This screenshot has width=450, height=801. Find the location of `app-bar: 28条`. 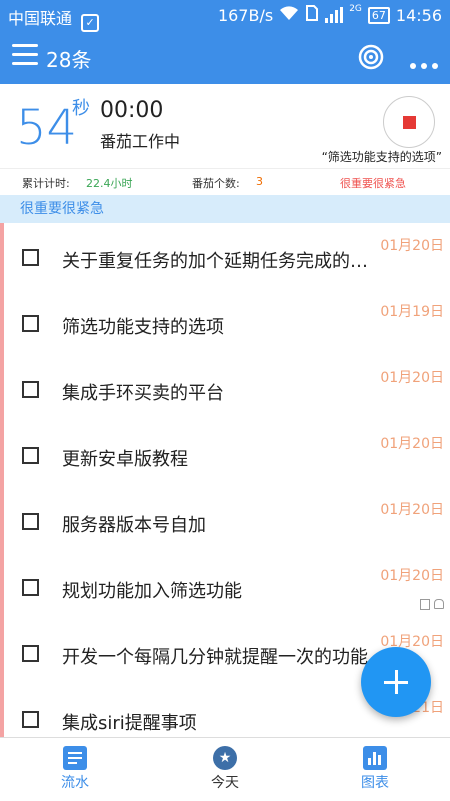

app-bar: 28条 is located at coordinates (225, 58).